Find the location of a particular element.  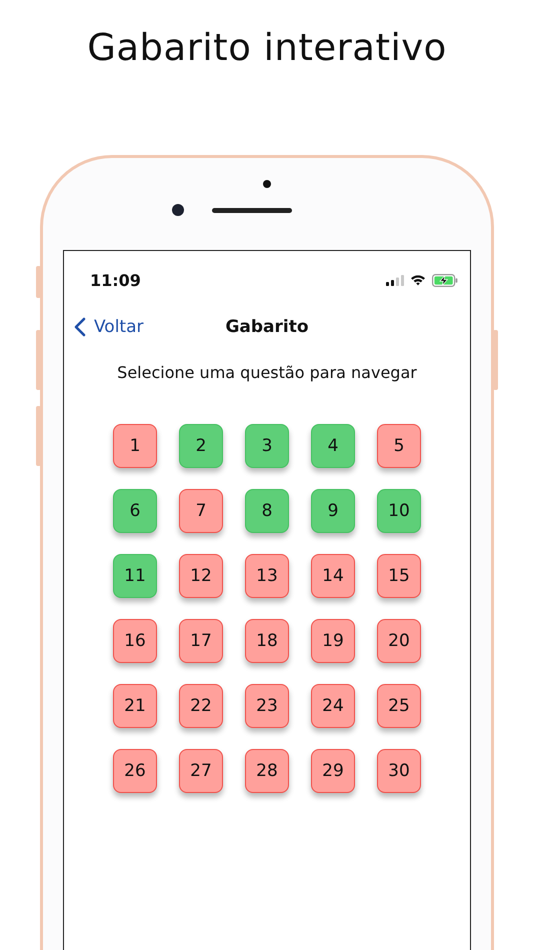

question-button: 28 is located at coordinates (267, 771).